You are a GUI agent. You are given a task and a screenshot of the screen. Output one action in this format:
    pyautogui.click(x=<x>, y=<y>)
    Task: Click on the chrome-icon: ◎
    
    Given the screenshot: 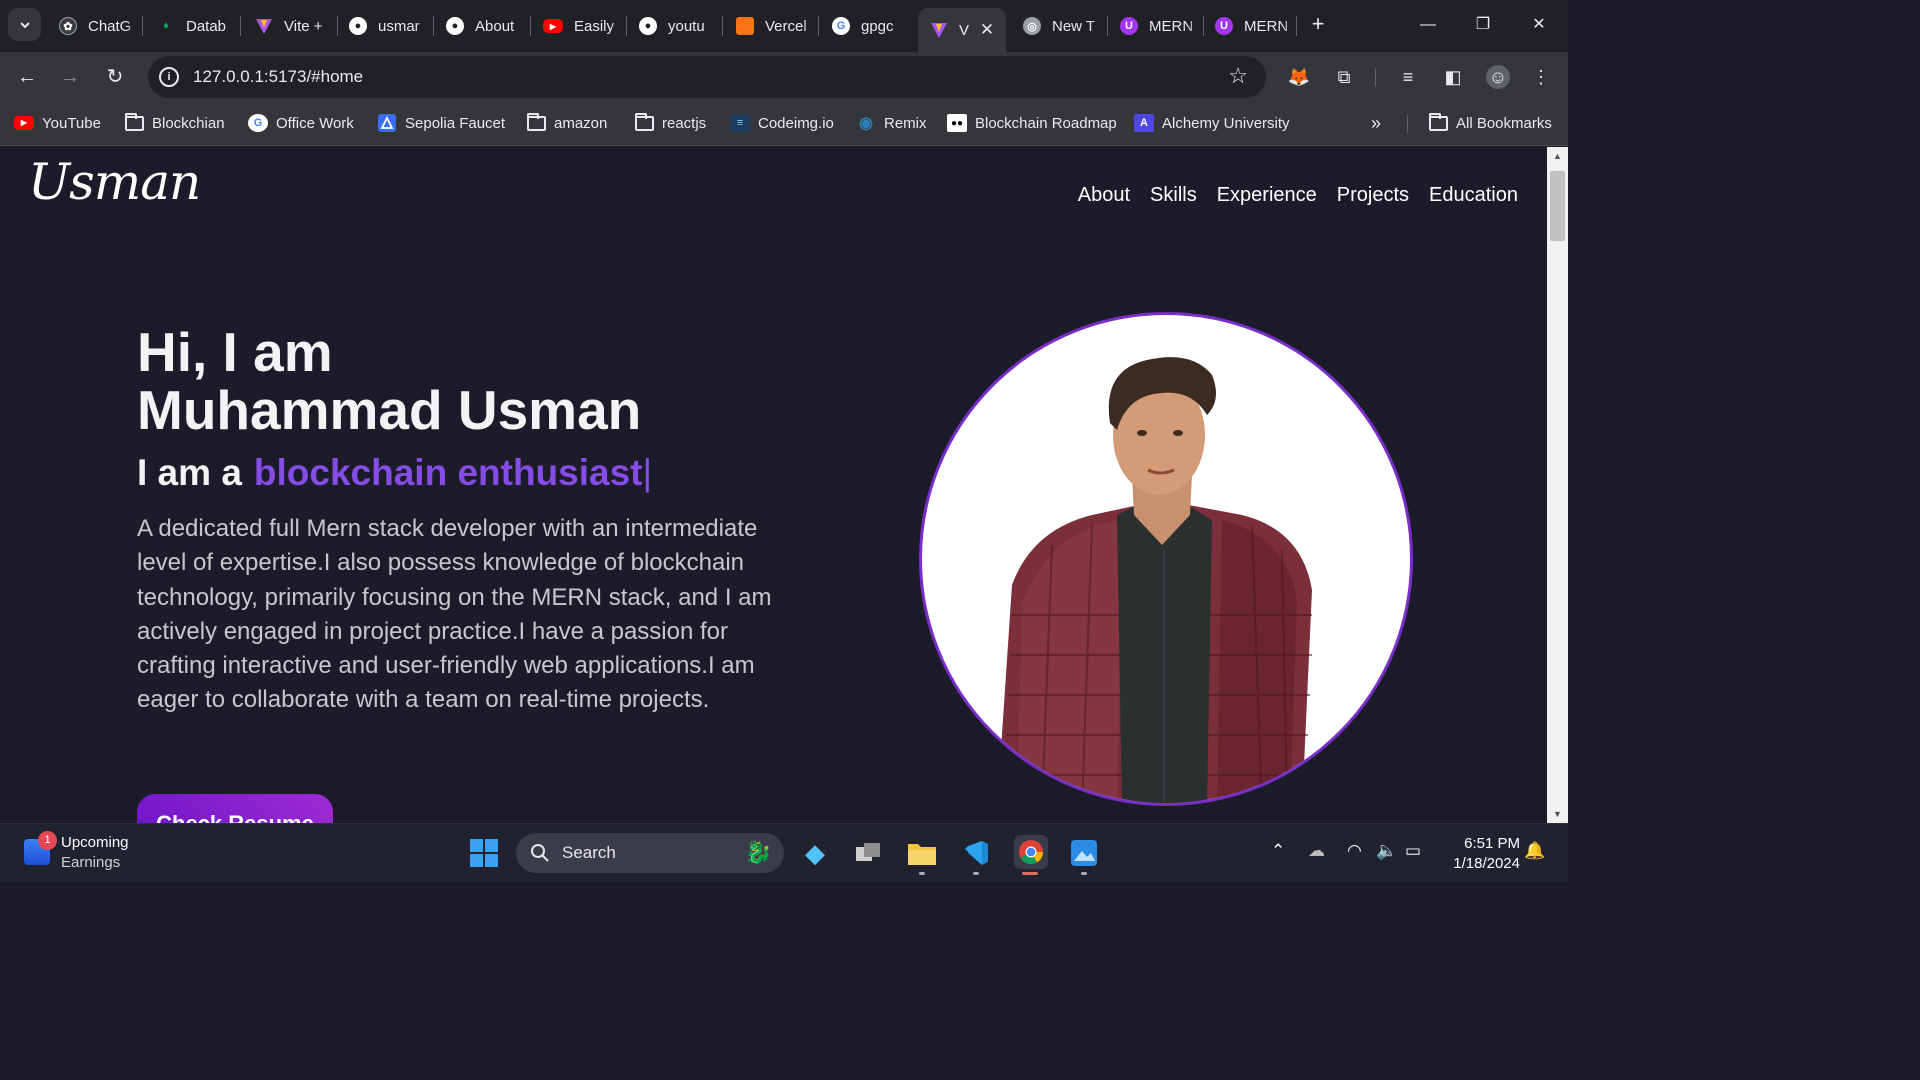 What is the action you would take?
    pyautogui.click(x=1032, y=26)
    